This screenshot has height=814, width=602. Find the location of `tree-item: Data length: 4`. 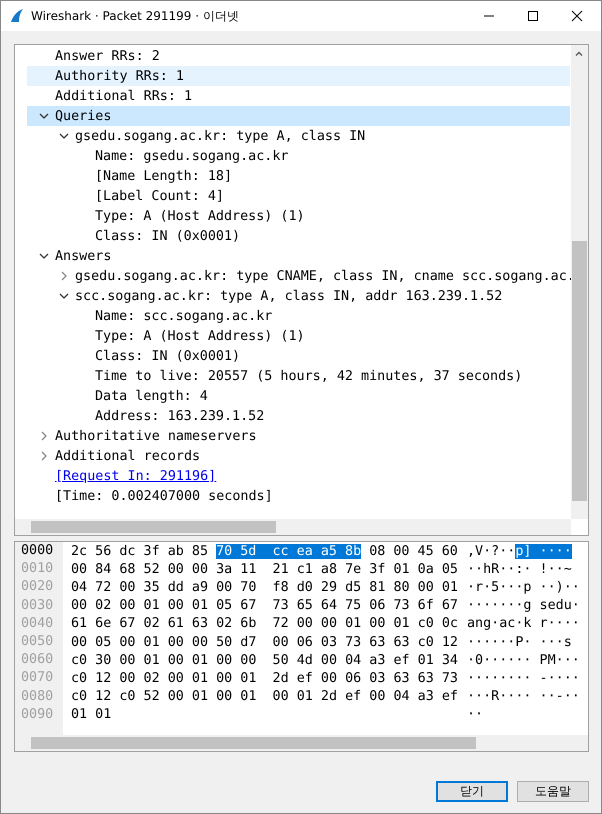

tree-item: Data length: 4 is located at coordinates (151, 396).